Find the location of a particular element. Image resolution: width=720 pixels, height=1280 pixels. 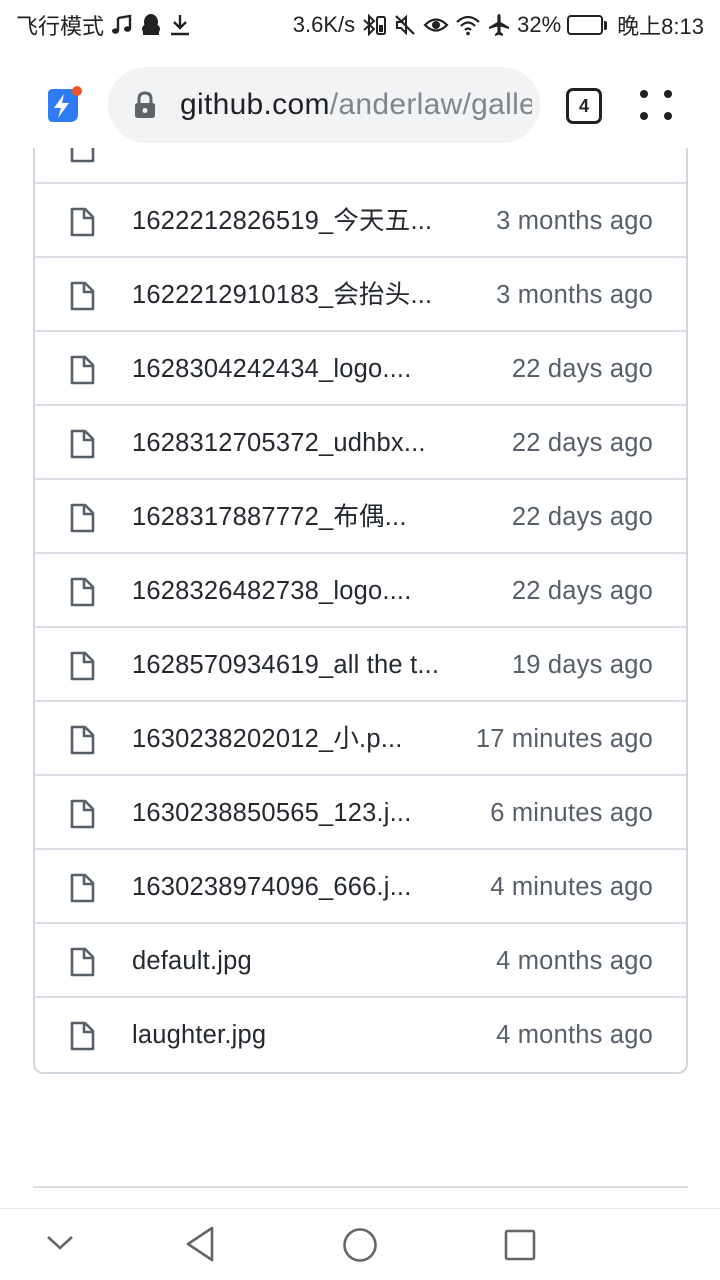

file-row: 1630238850565_123.j... 6 minutes ago is located at coordinates (360, 813).